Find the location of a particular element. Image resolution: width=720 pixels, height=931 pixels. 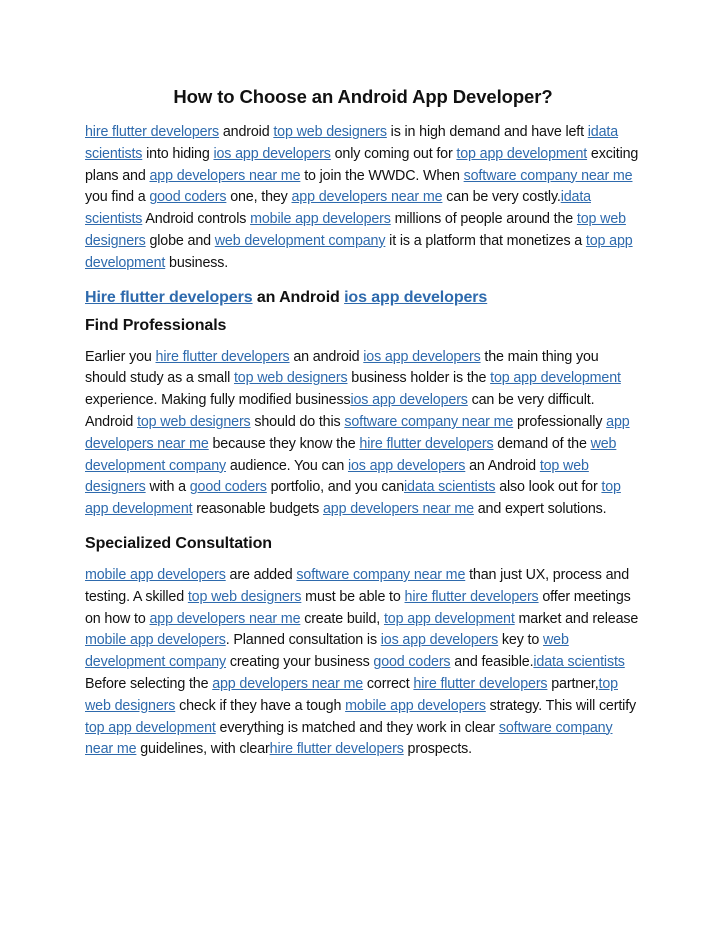

text-run: check if they have a tough is located at coordinates (260, 705).